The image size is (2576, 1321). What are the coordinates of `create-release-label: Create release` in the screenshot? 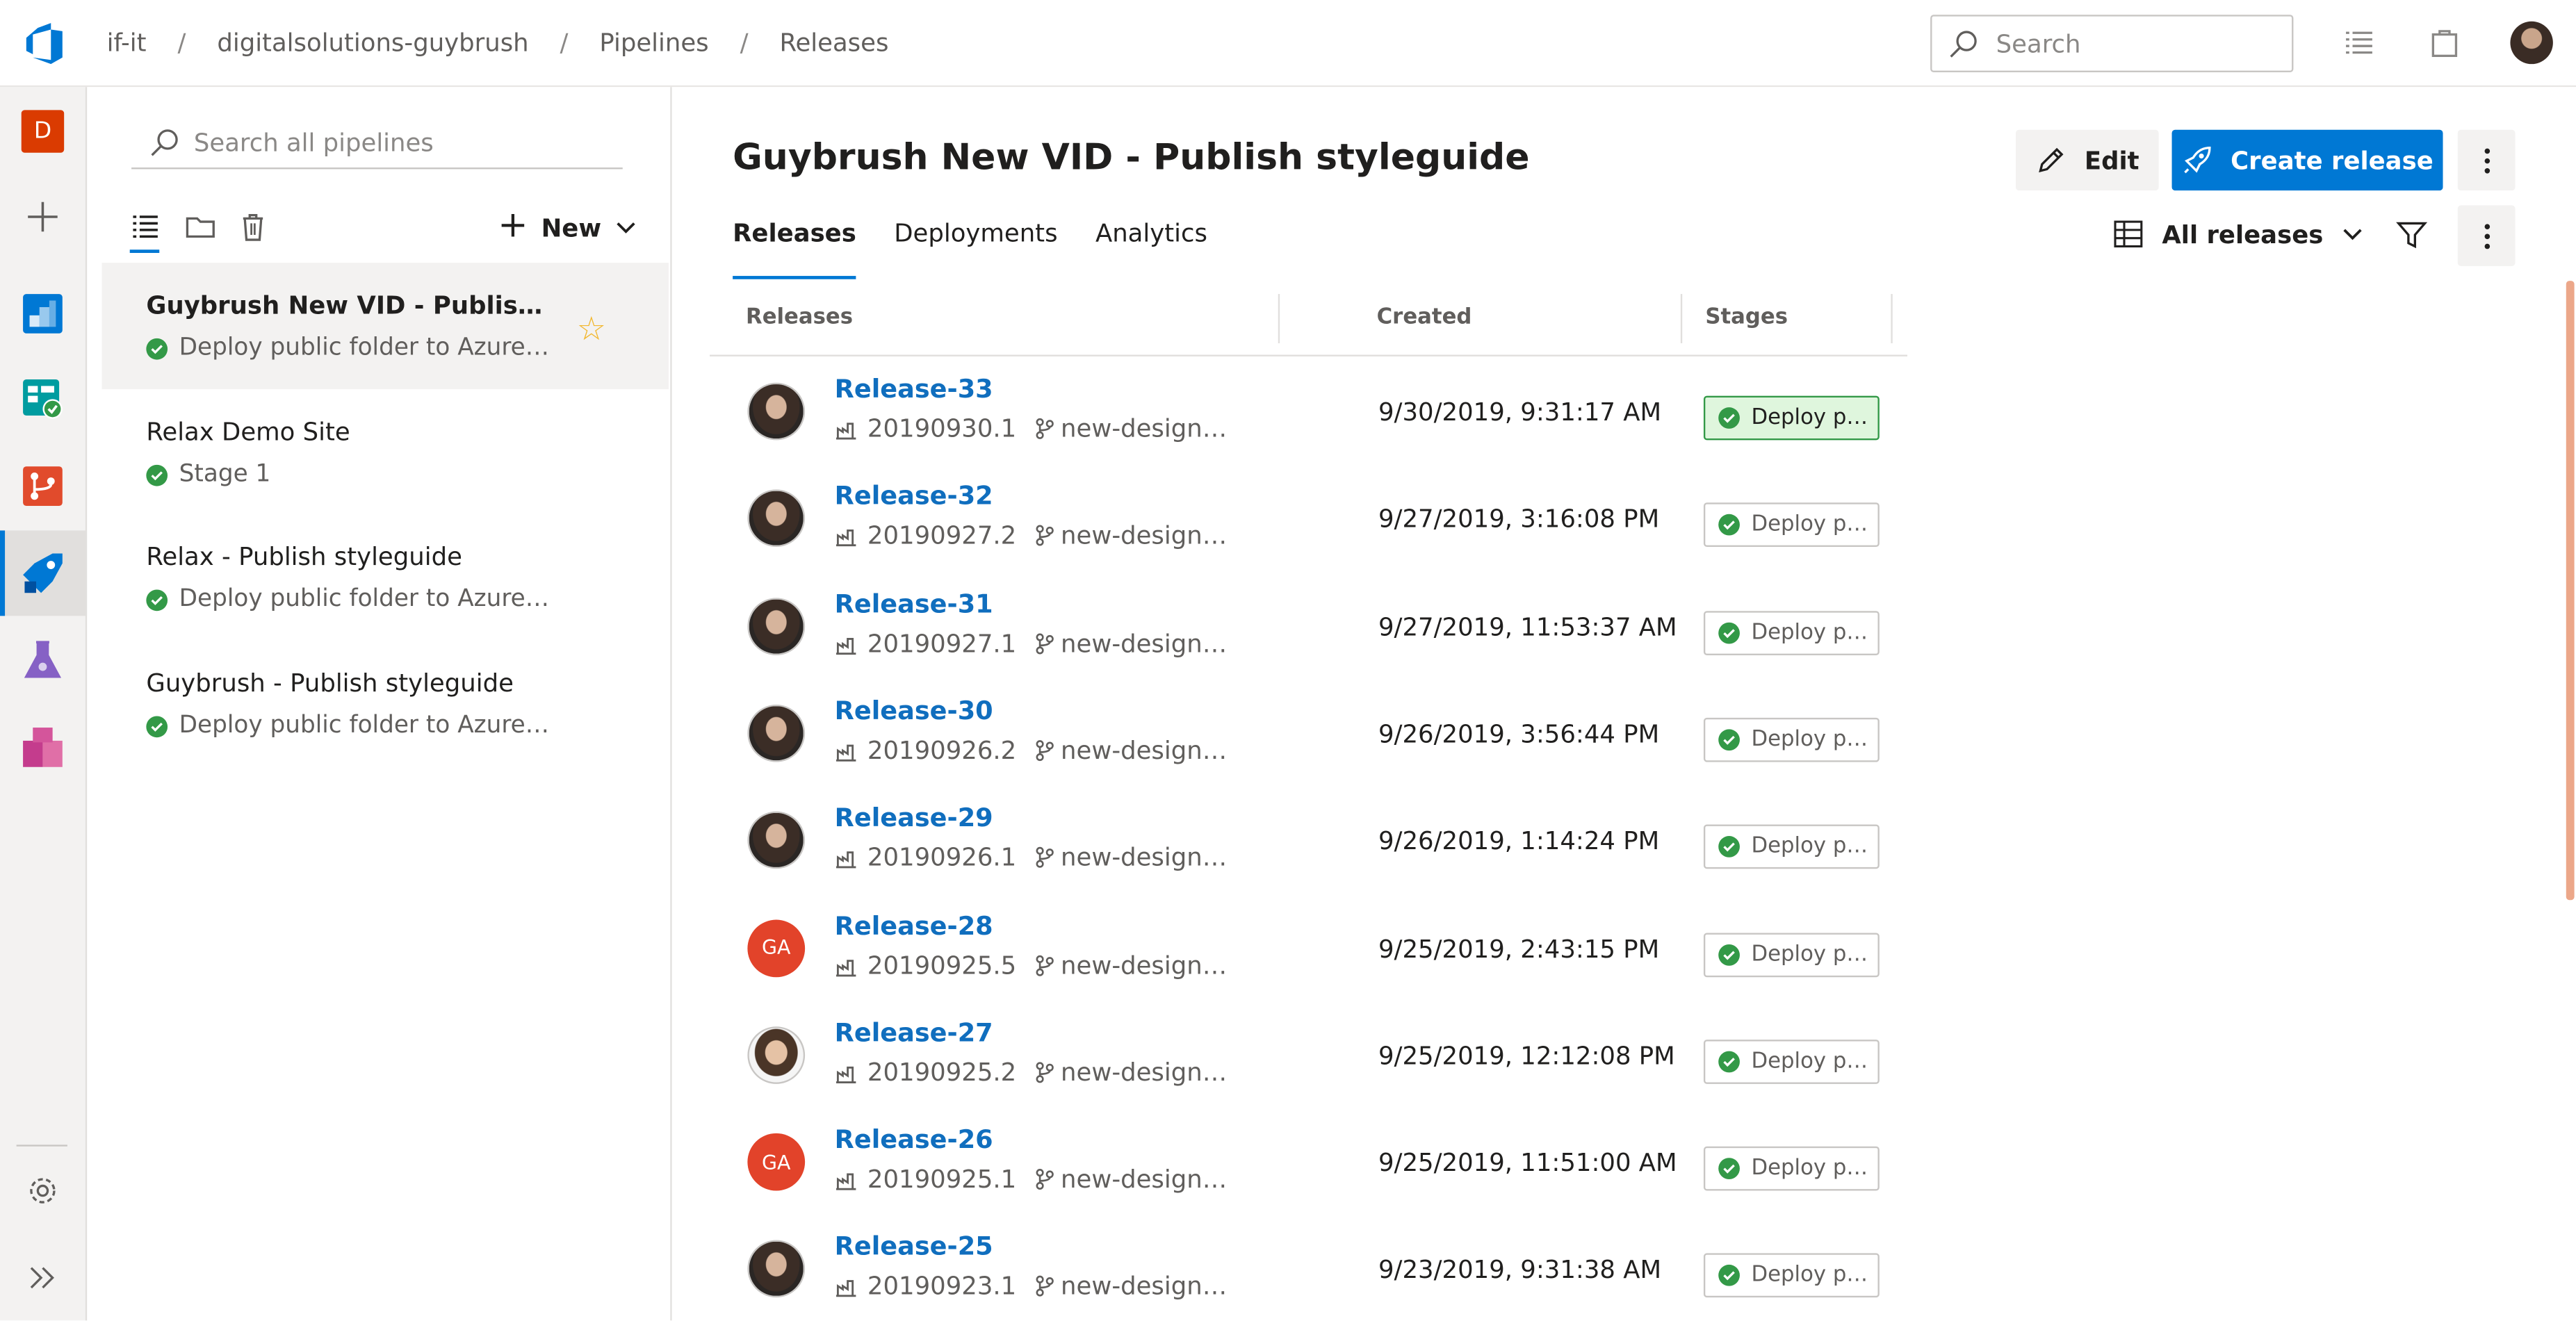 It's located at (2332, 160).